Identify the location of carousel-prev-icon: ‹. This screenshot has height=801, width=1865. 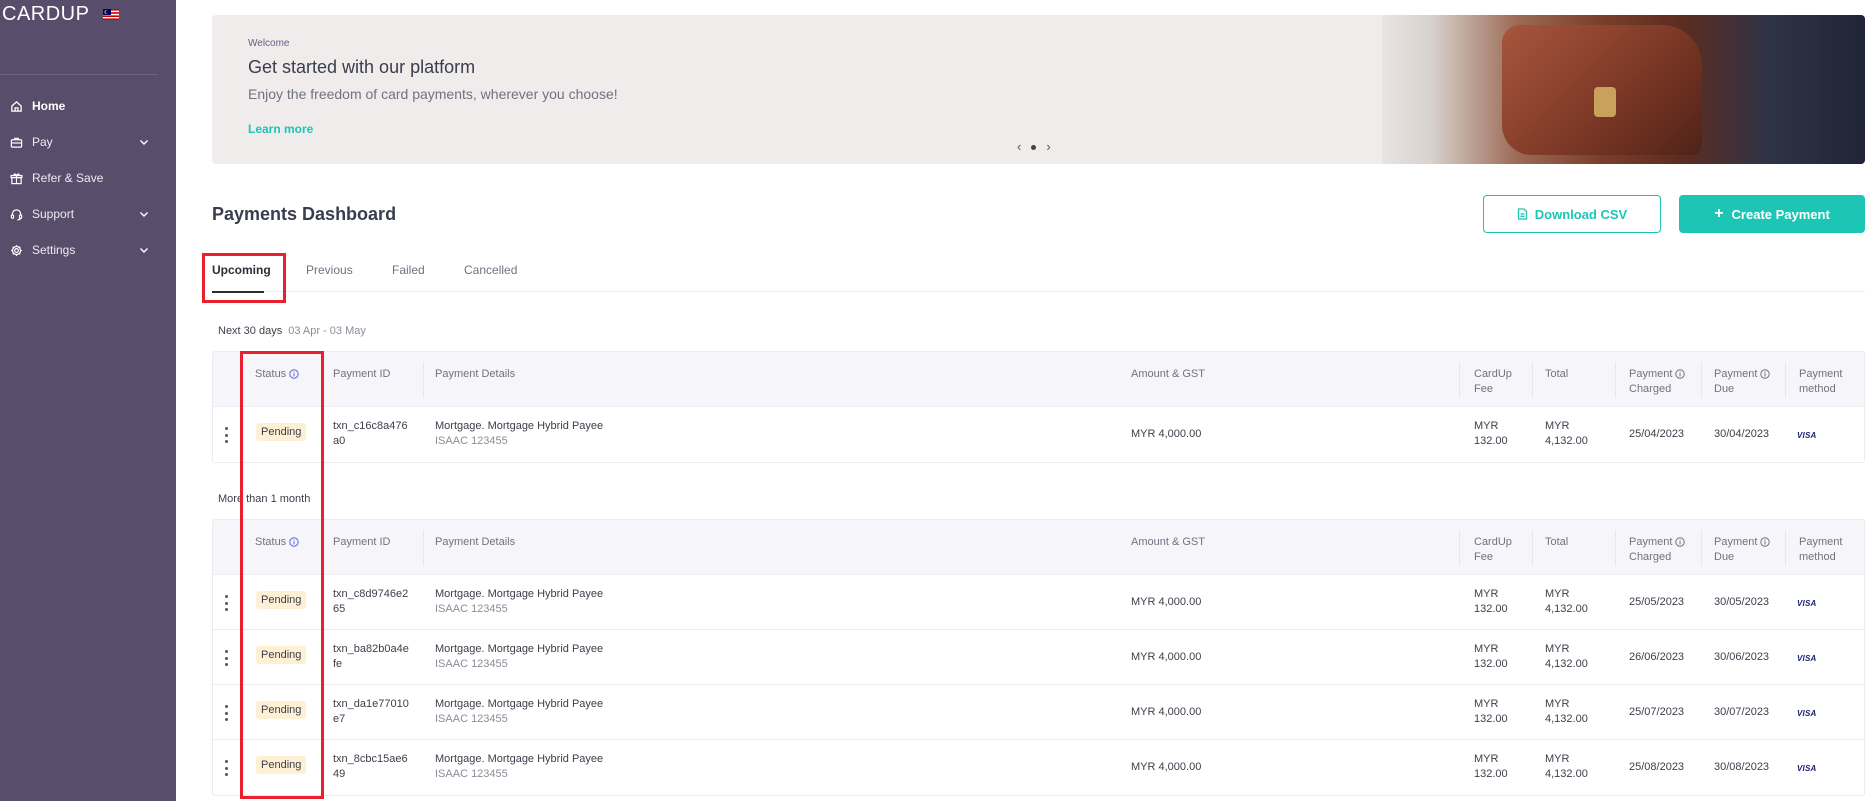
(1019, 146).